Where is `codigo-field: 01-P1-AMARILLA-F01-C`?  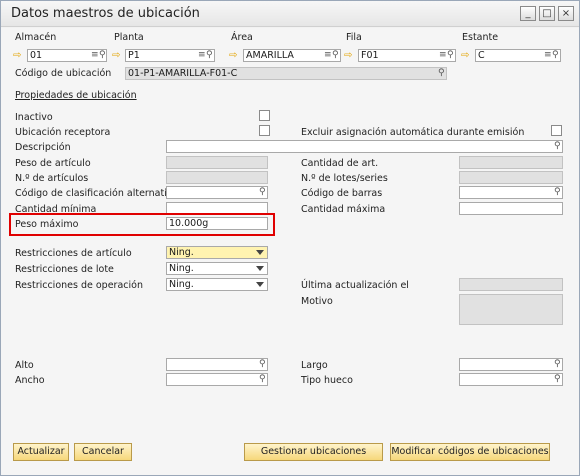
codigo-field: 01-P1-AMARILLA-F01-C is located at coordinates (286, 73).